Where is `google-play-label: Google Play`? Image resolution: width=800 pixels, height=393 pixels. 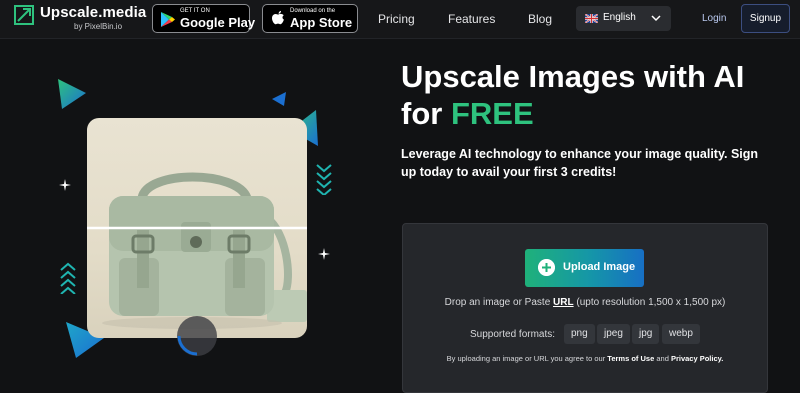 google-play-label: Google Play is located at coordinates (218, 22).